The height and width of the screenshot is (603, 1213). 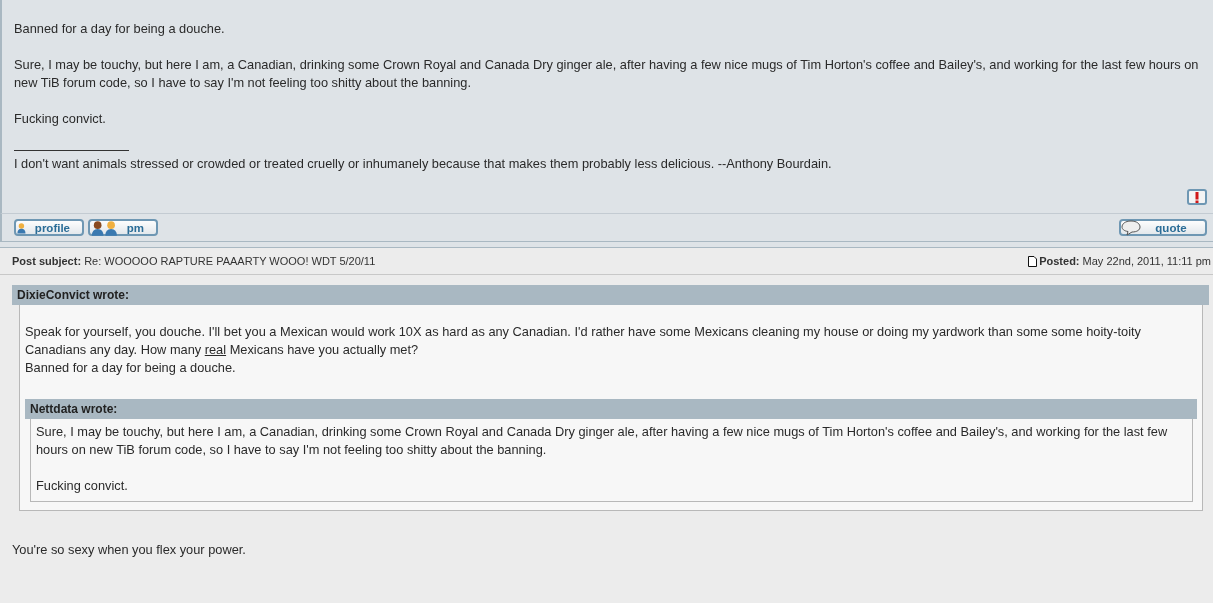 I want to click on post-text: Fucking convict., so click(x=60, y=119).